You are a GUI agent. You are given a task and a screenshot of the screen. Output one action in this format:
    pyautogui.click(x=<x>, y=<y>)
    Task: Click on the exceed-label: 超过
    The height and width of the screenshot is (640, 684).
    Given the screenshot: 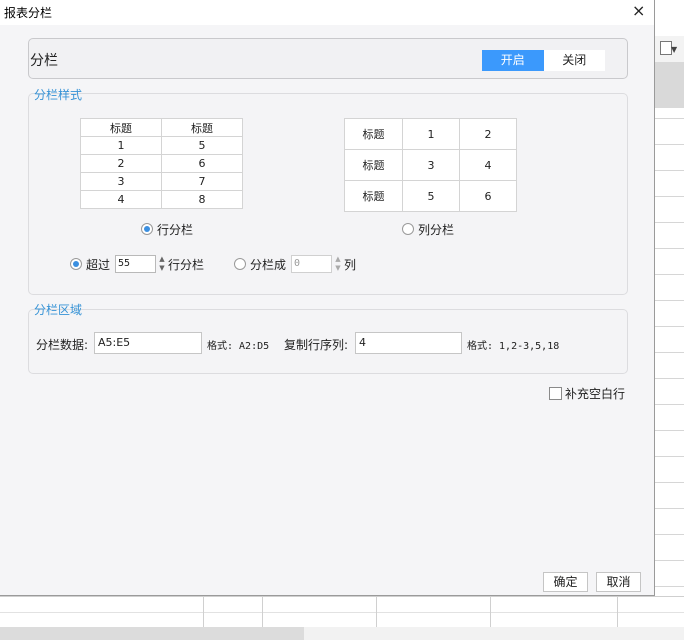 What is the action you would take?
    pyautogui.click(x=98, y=265)
    